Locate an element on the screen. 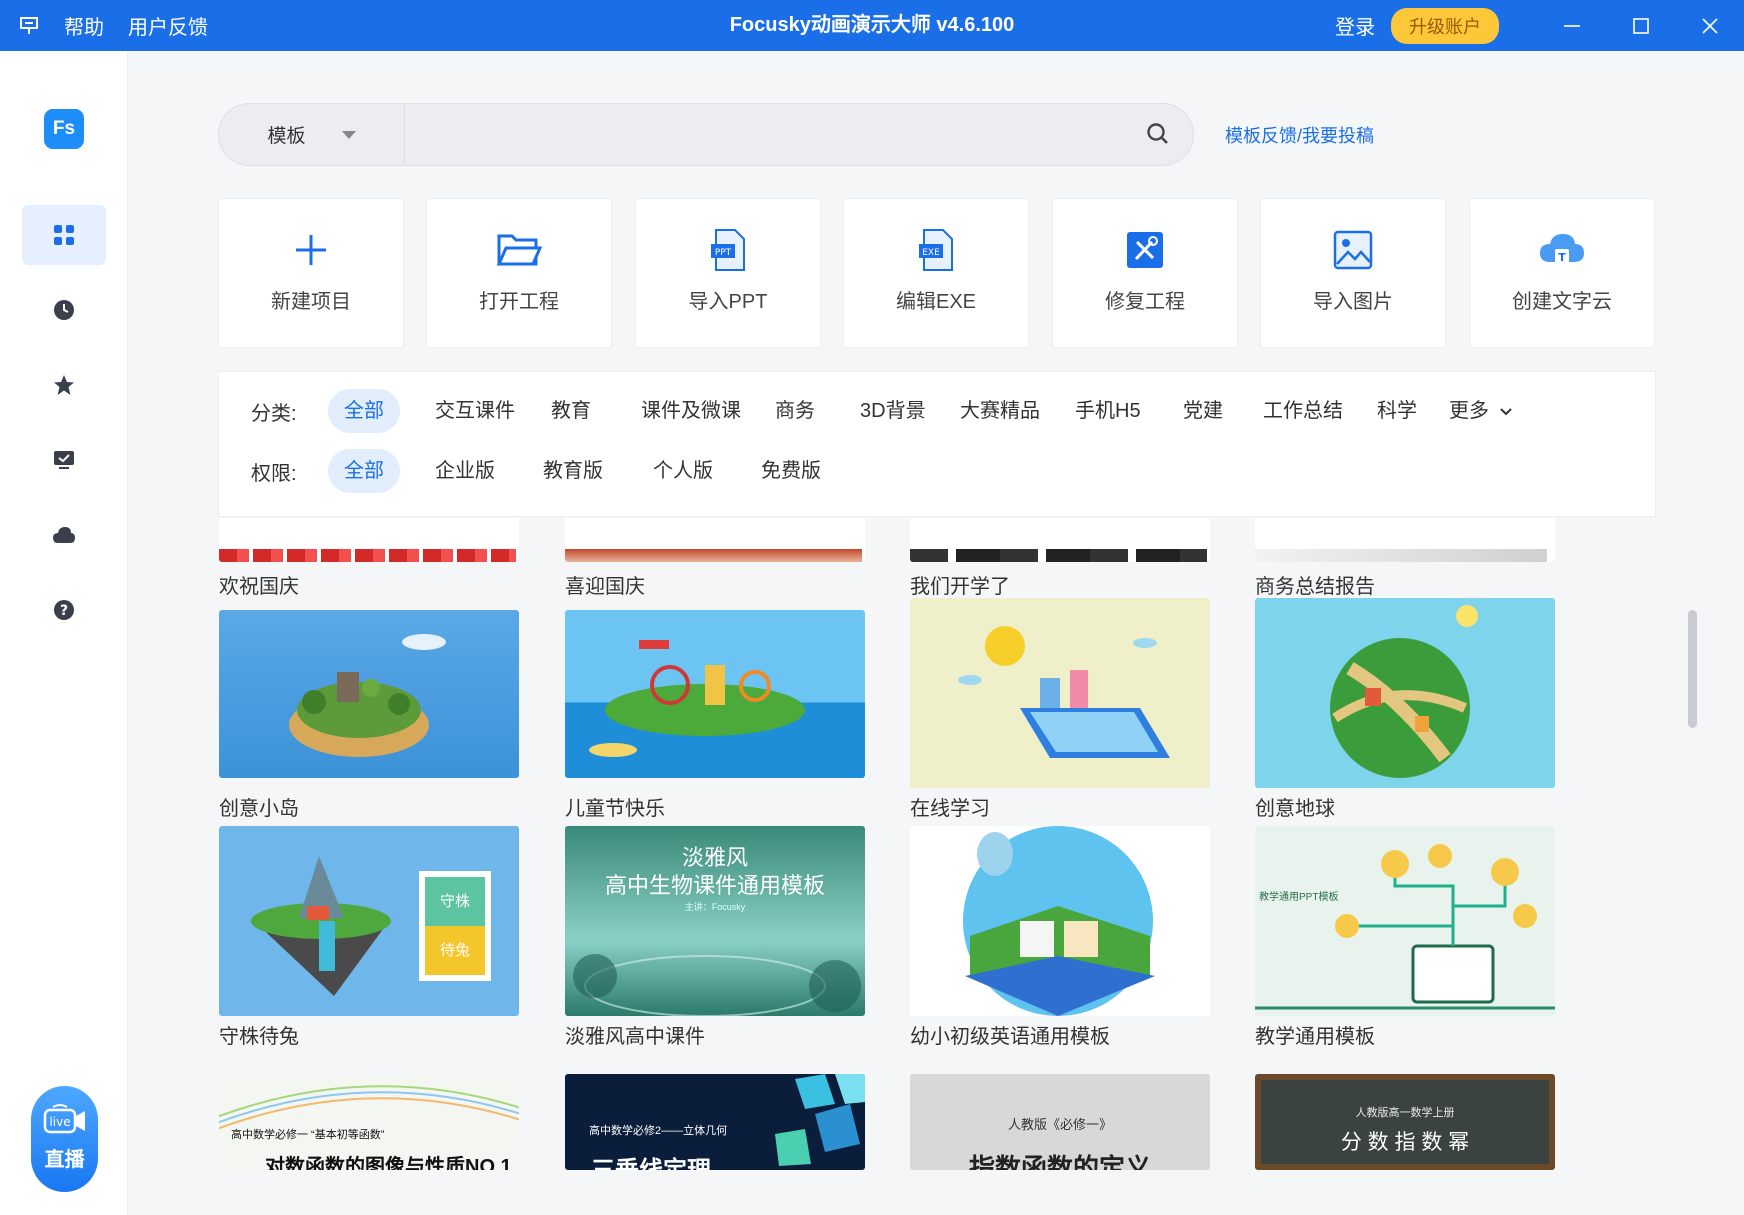  help-menu: 帮助 is located at coordinates (84, 25).